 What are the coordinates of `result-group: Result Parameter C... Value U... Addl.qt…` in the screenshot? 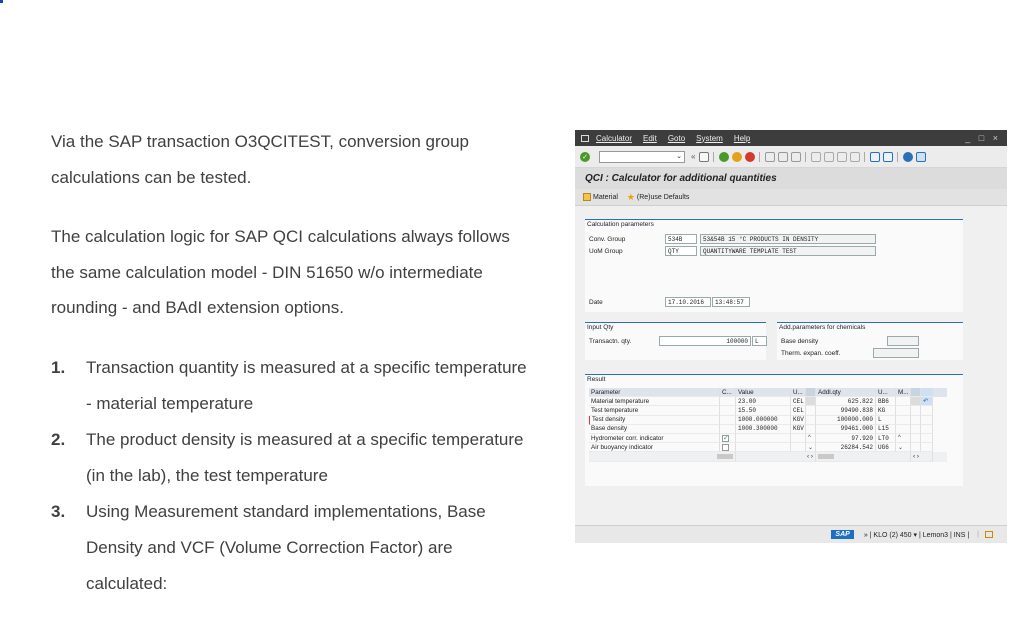 It's located at (774, 430).